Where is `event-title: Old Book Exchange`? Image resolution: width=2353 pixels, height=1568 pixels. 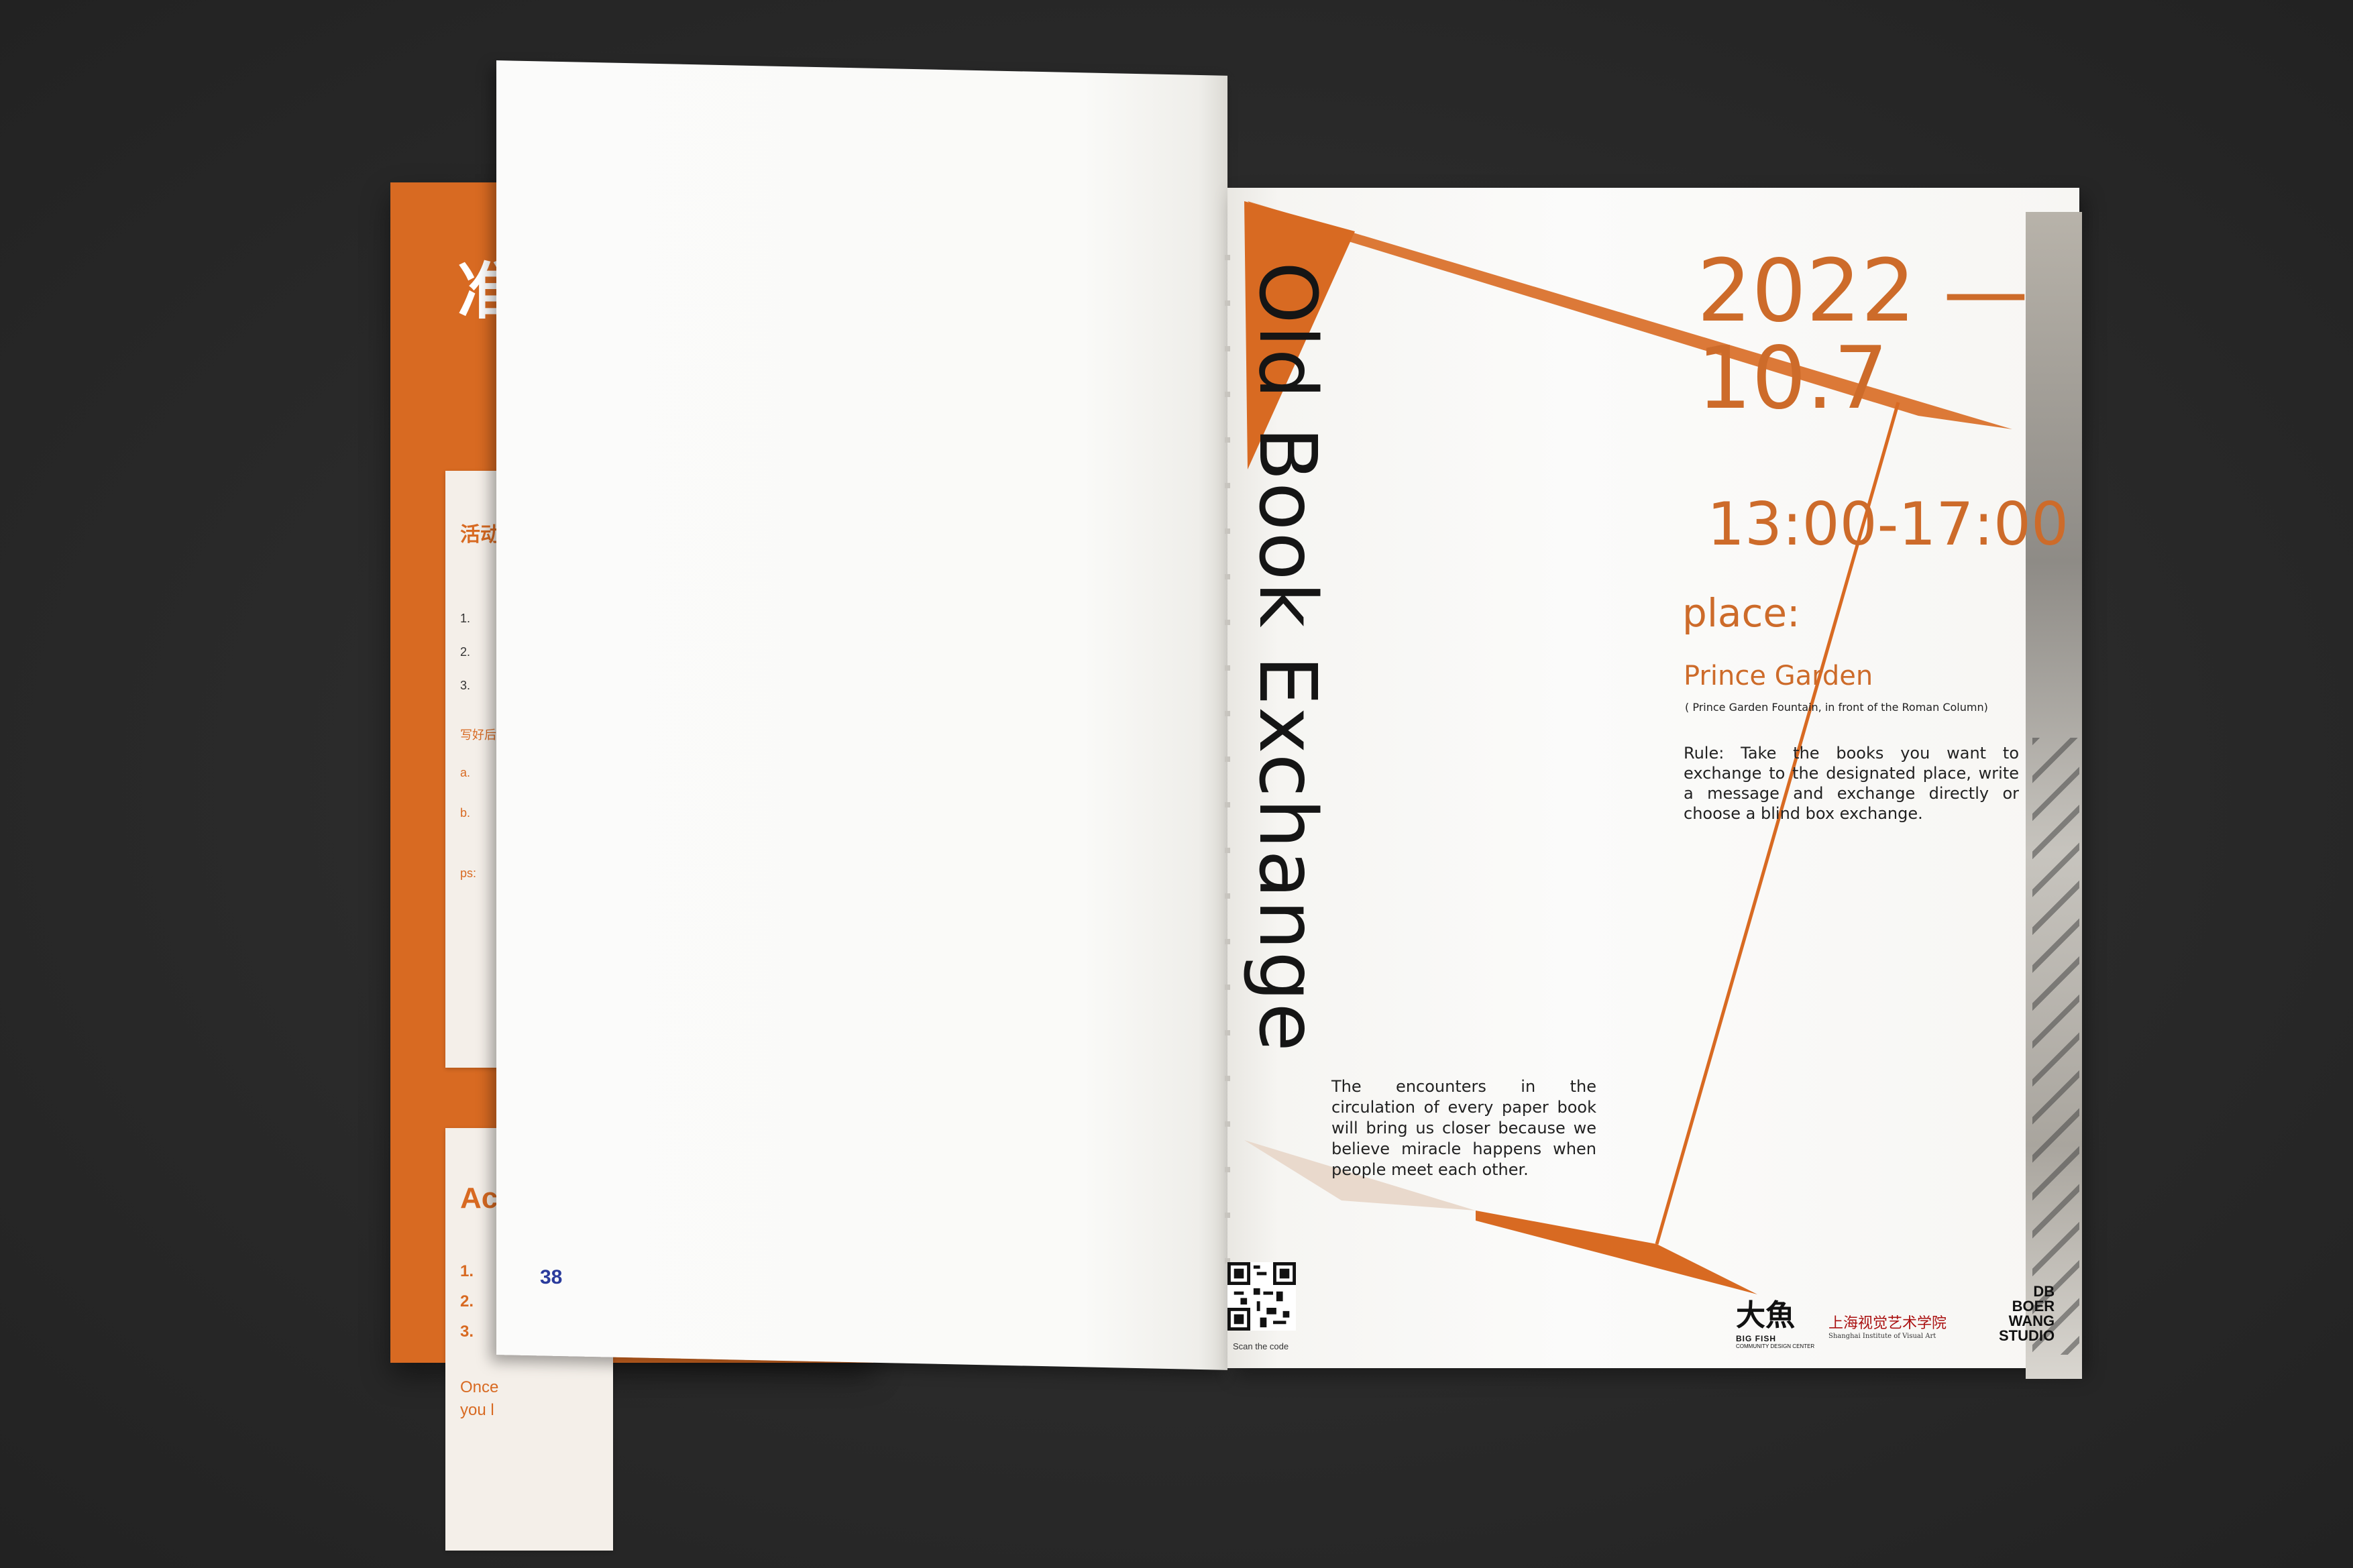 event-title: Old Book Exchange is located at coordinates (1288, 657).